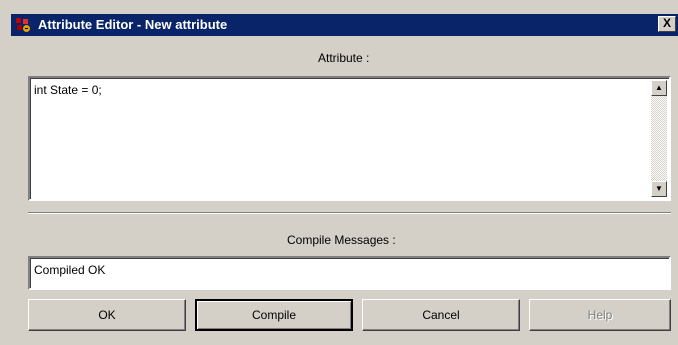  Describe the element at coordinates (274, 315) in the screenshot. I see `compile-button: Compile` at that location.